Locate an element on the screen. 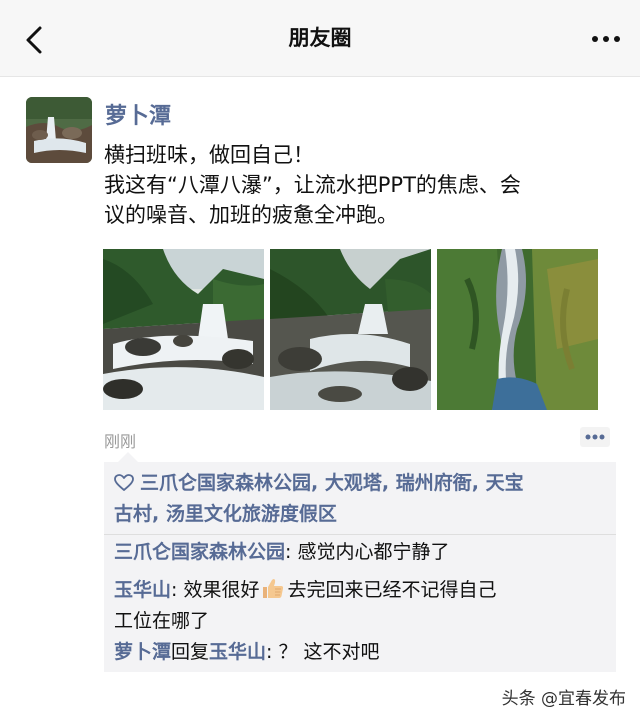 The height and width of the screenshot is (720, 640). post-author-name: 萝卜潭 is located at coordinates (138, 114).